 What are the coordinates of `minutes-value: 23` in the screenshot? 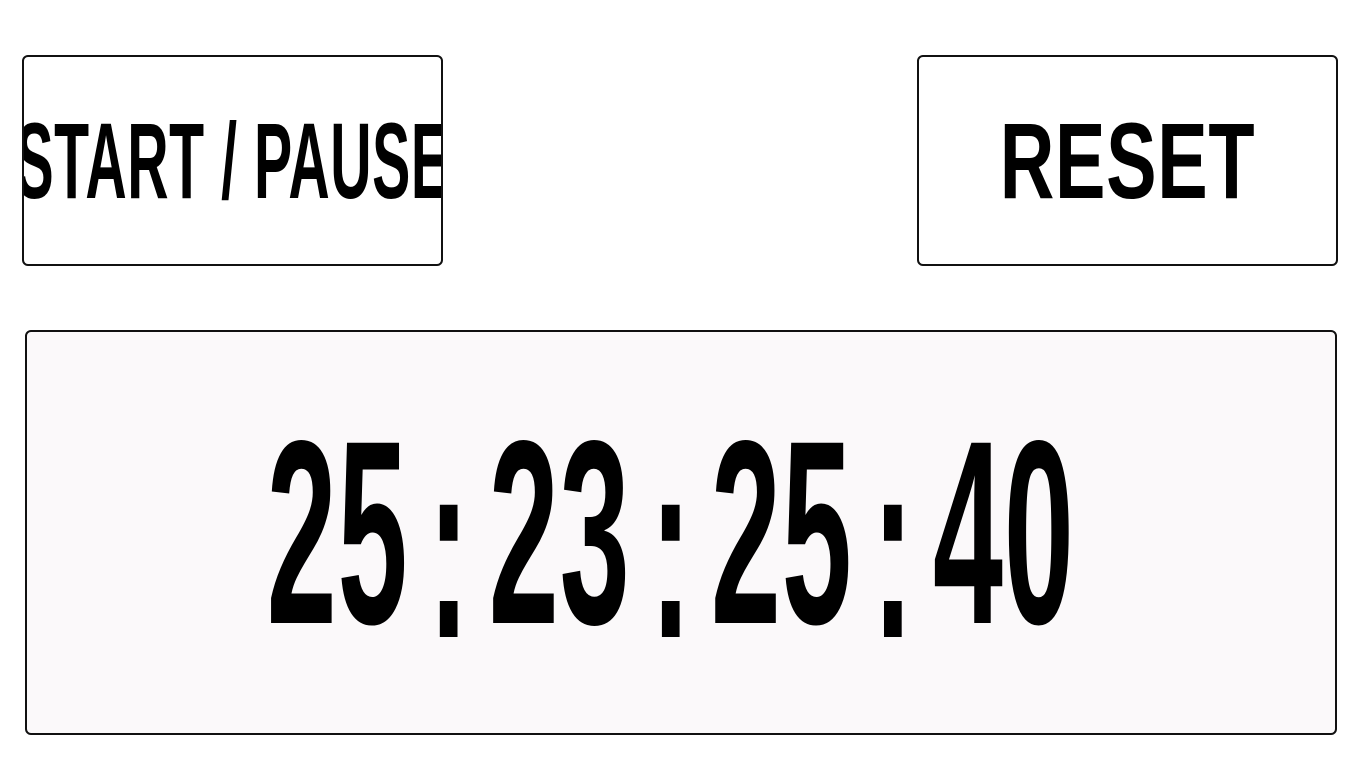 It's located at (560, 532).